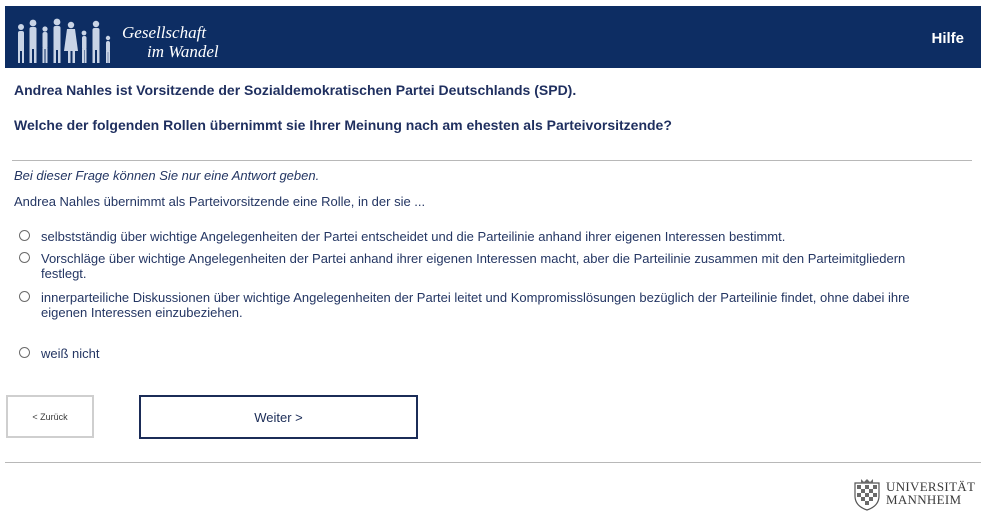  I want to click on answer-option-dont-know: weiß nicht, so click(482, 353).